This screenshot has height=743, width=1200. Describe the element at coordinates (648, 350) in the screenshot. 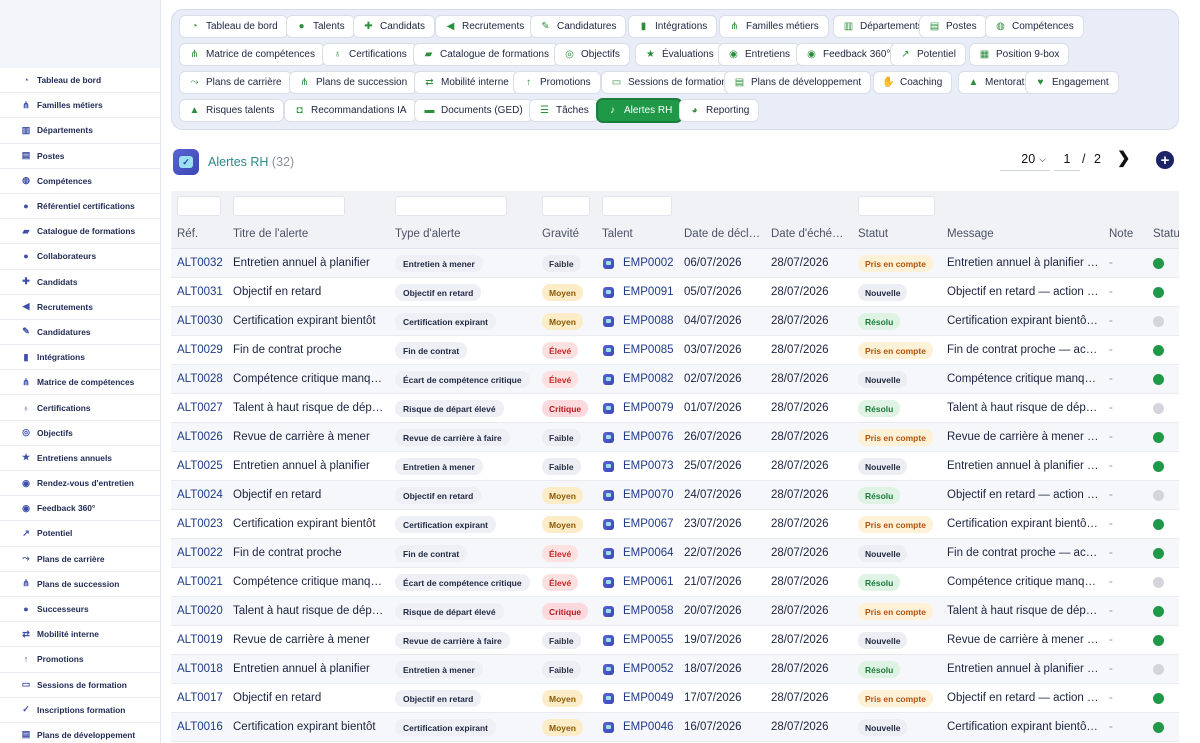

I see `talent-link: EMP0085` at that location.